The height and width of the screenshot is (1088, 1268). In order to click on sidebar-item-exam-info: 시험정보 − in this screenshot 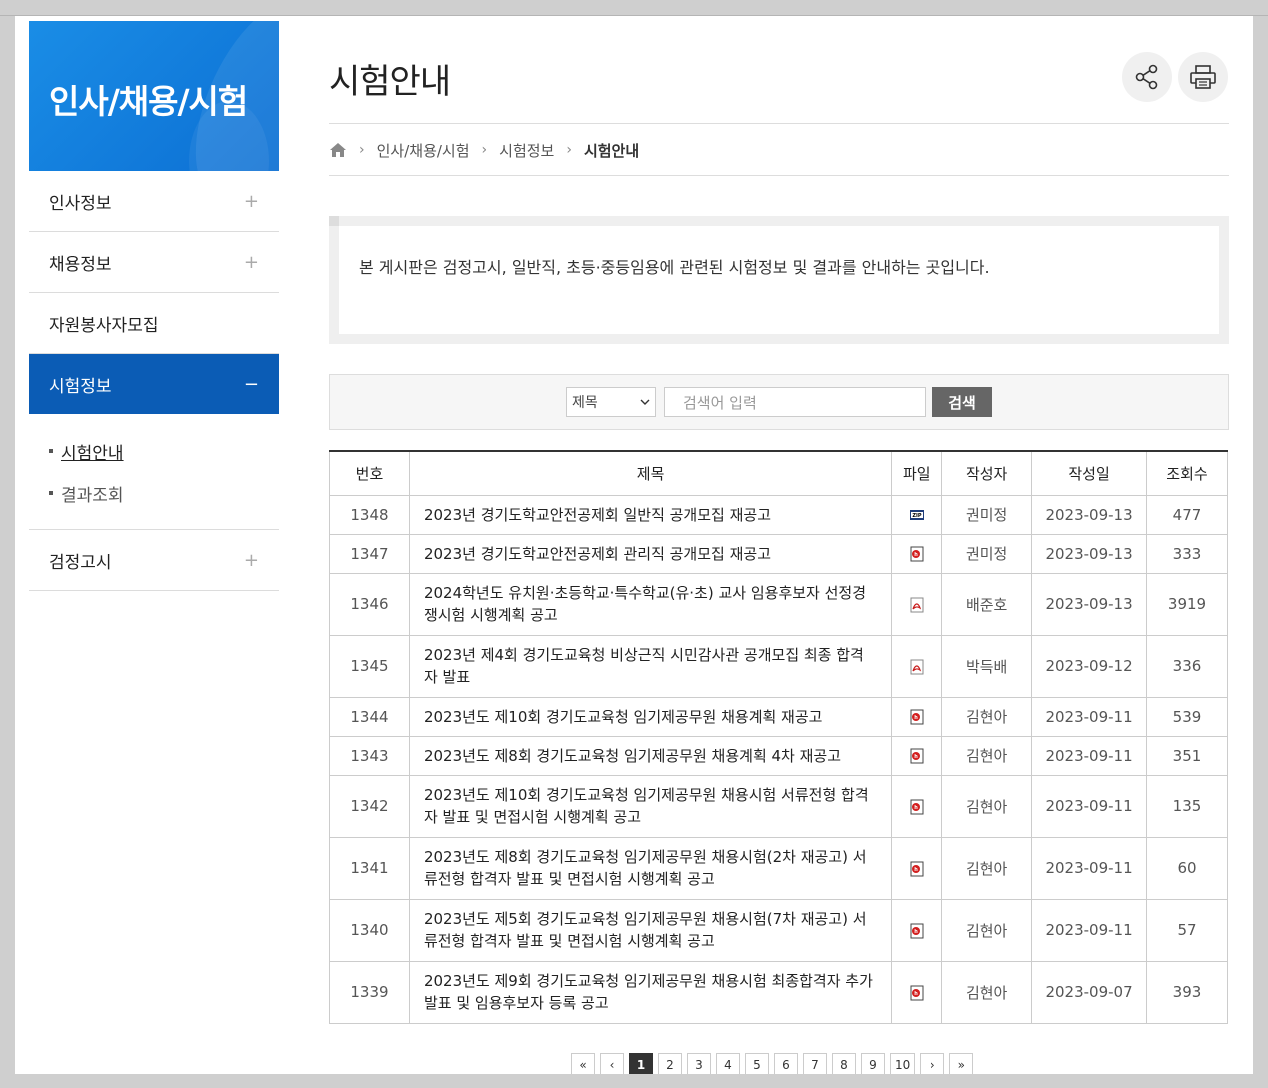, I will do `click(154, 384)`.